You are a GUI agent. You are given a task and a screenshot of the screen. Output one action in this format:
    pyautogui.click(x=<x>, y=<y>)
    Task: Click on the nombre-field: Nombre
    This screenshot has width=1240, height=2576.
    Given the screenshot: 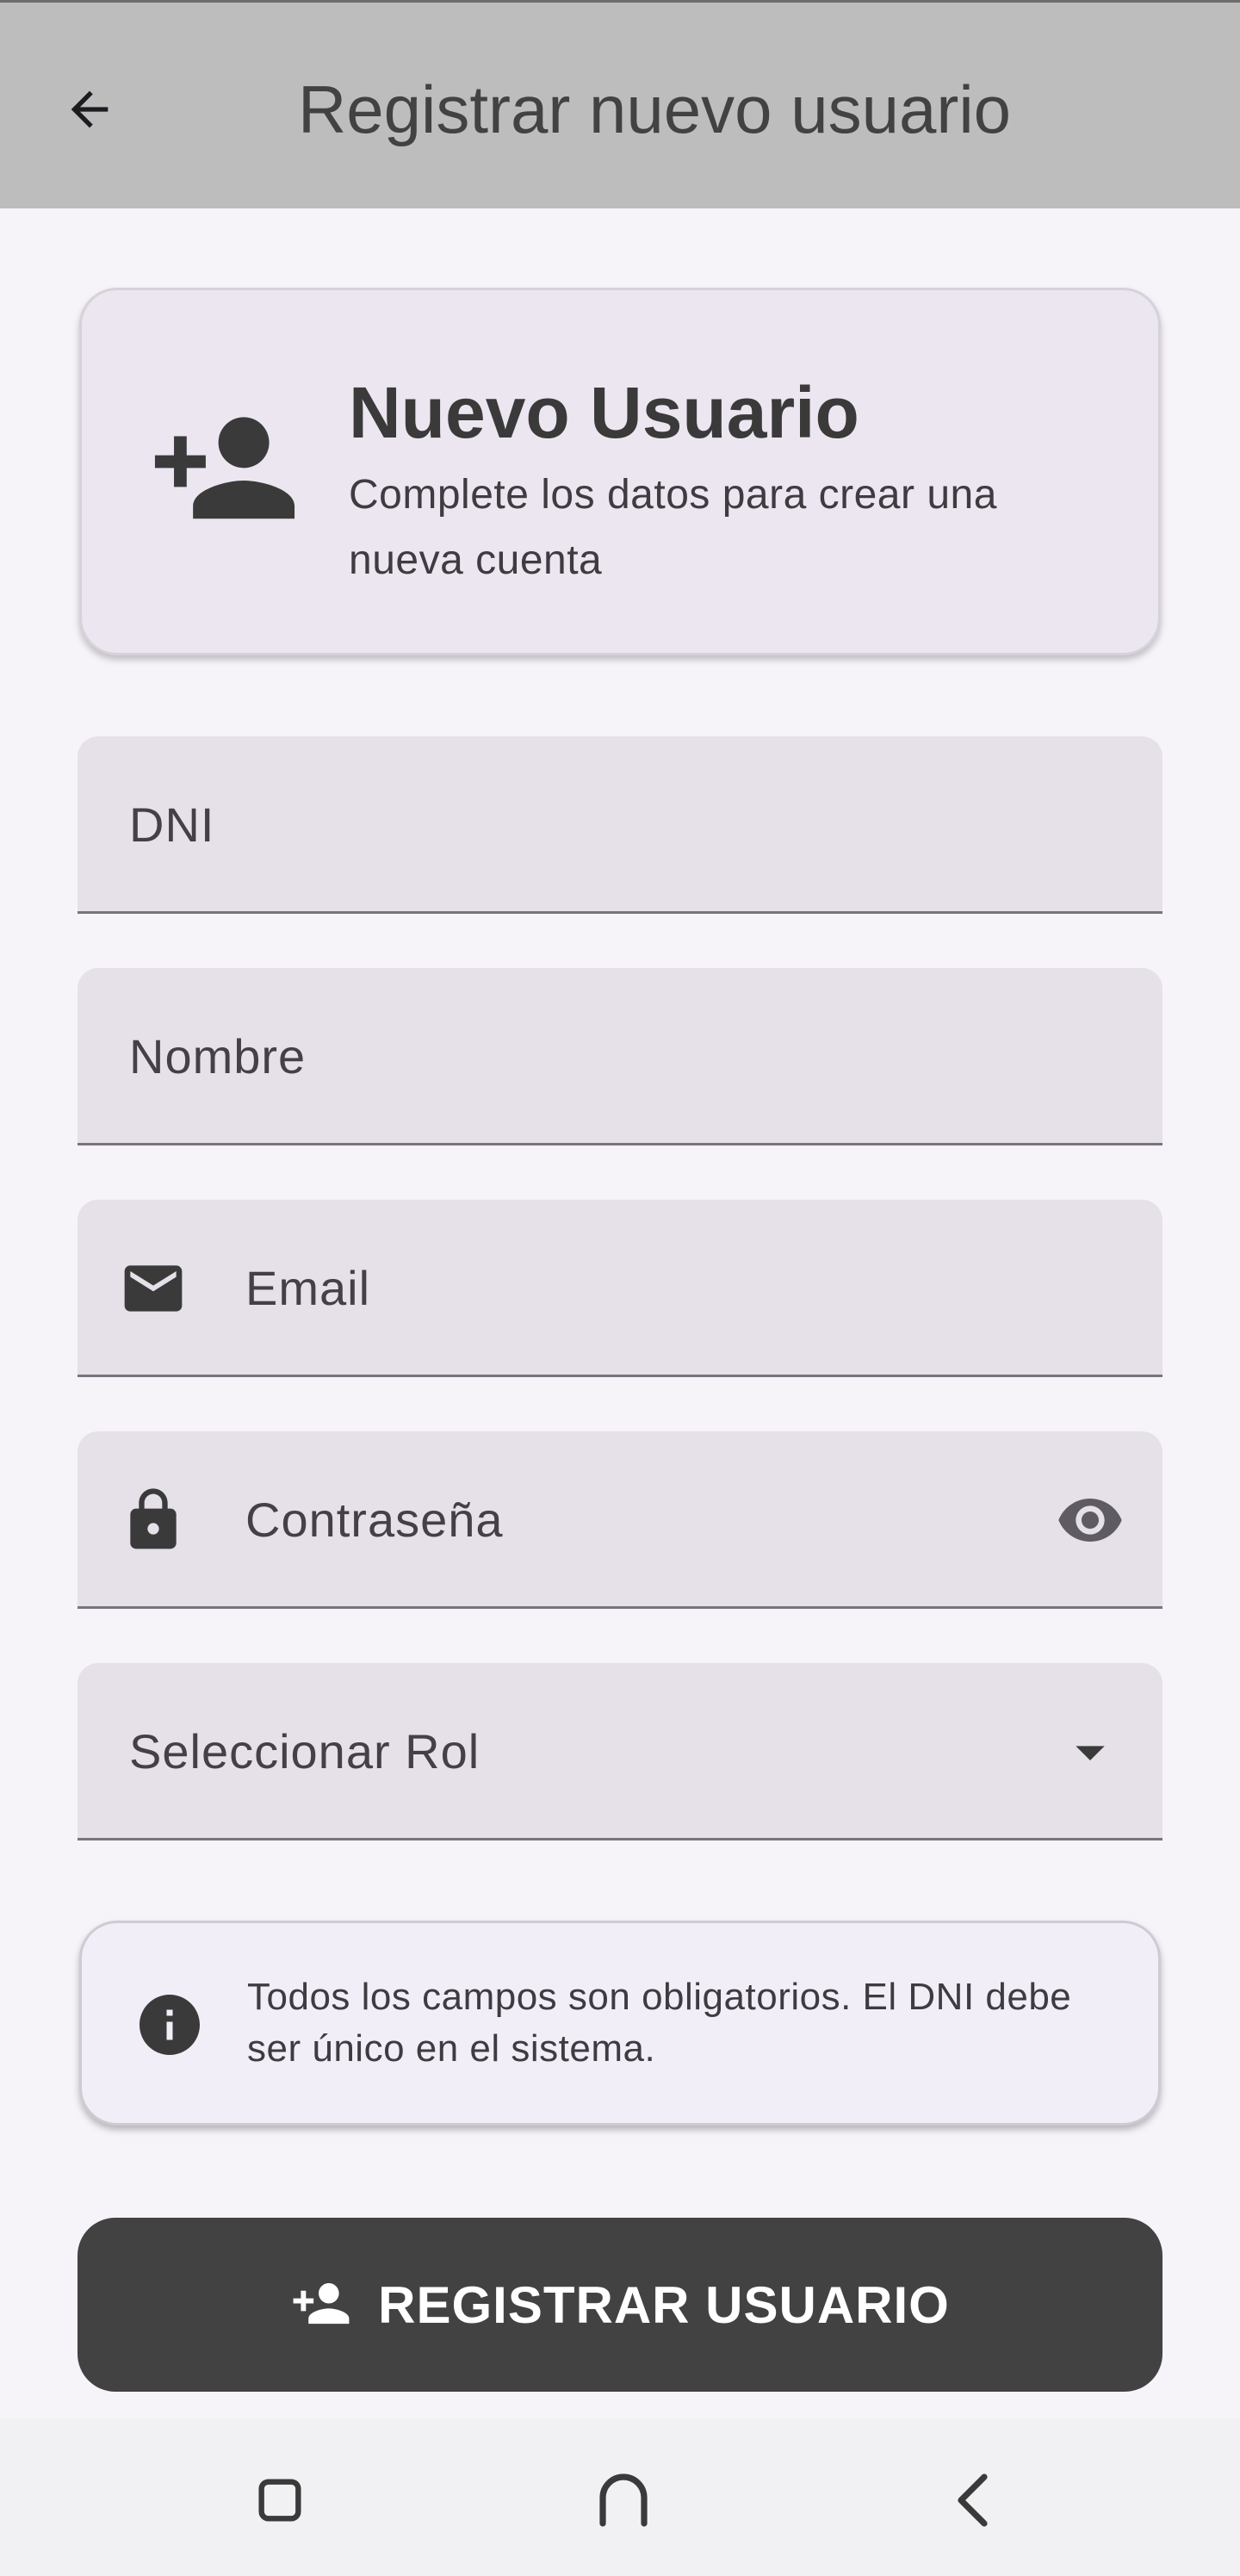 What is the action you would take?
    pyautogui.click(x=620, y=1056)
    